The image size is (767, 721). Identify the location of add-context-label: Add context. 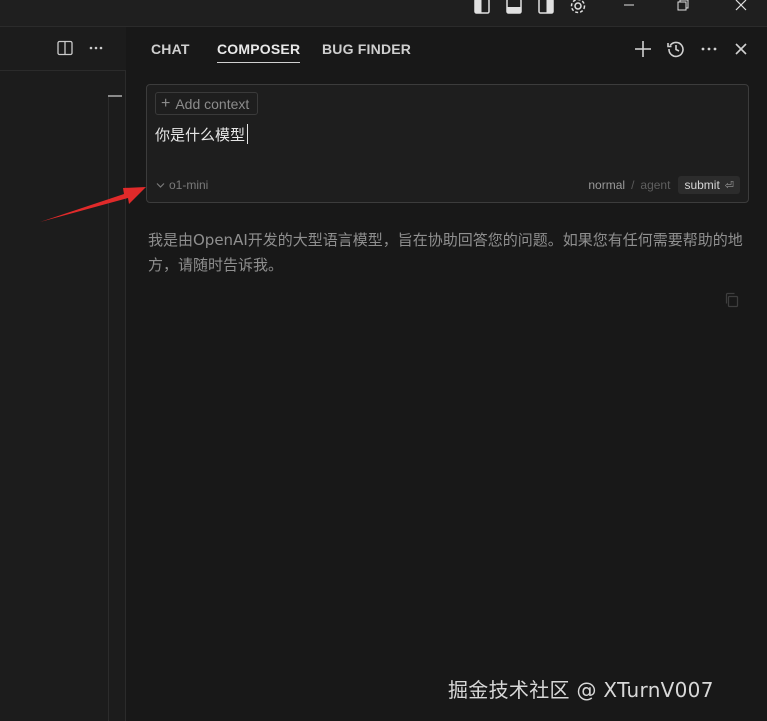
(212, 103).